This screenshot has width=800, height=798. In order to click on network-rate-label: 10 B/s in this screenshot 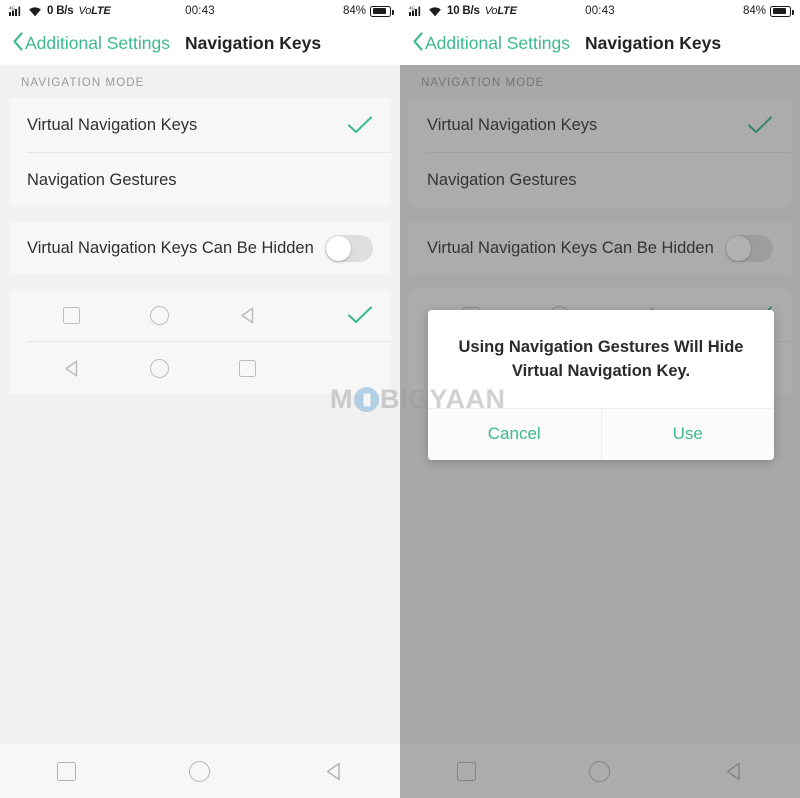, I will do `click(463, 11)`.